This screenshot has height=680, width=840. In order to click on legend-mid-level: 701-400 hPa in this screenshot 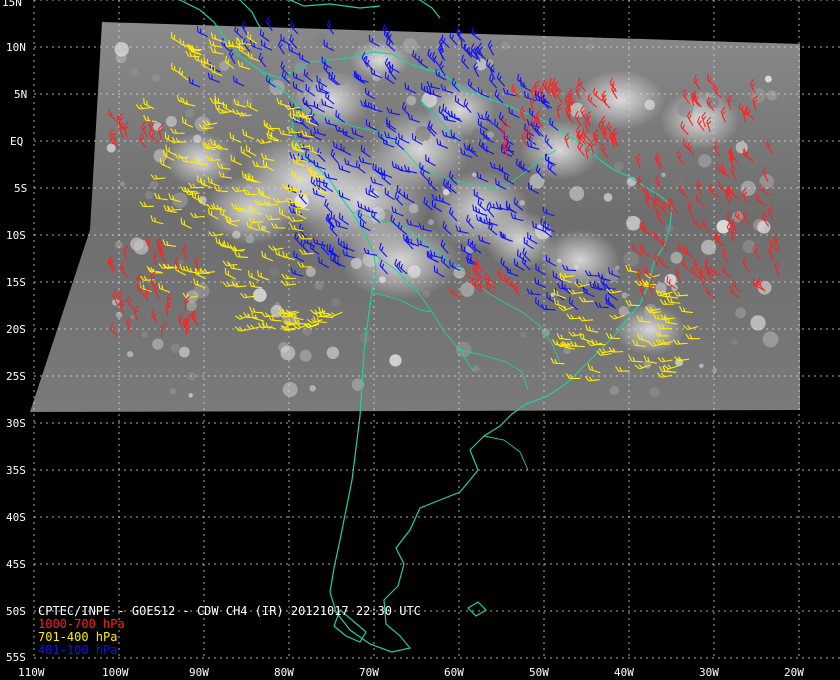, I will do `click(77, 637)`.